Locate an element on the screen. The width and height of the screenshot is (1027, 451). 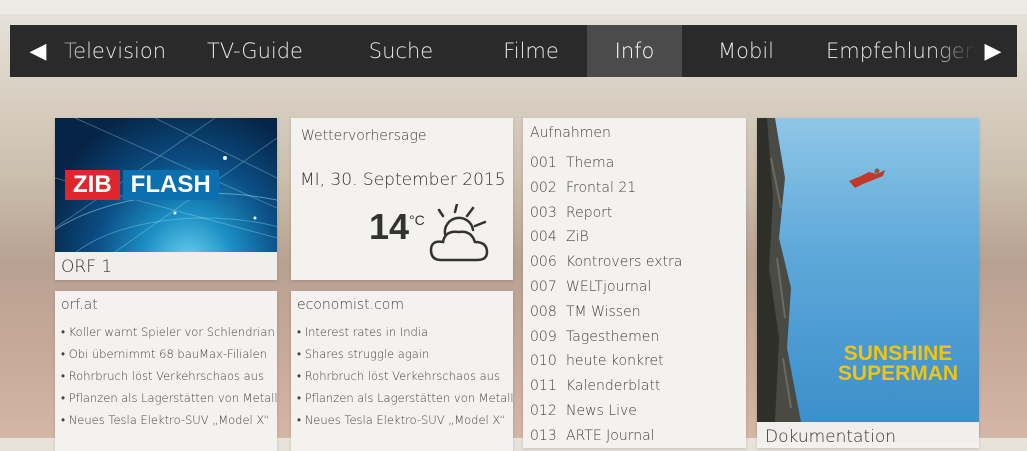
recording-item: 007 WELTjournal is located at coordinates (638, 287).